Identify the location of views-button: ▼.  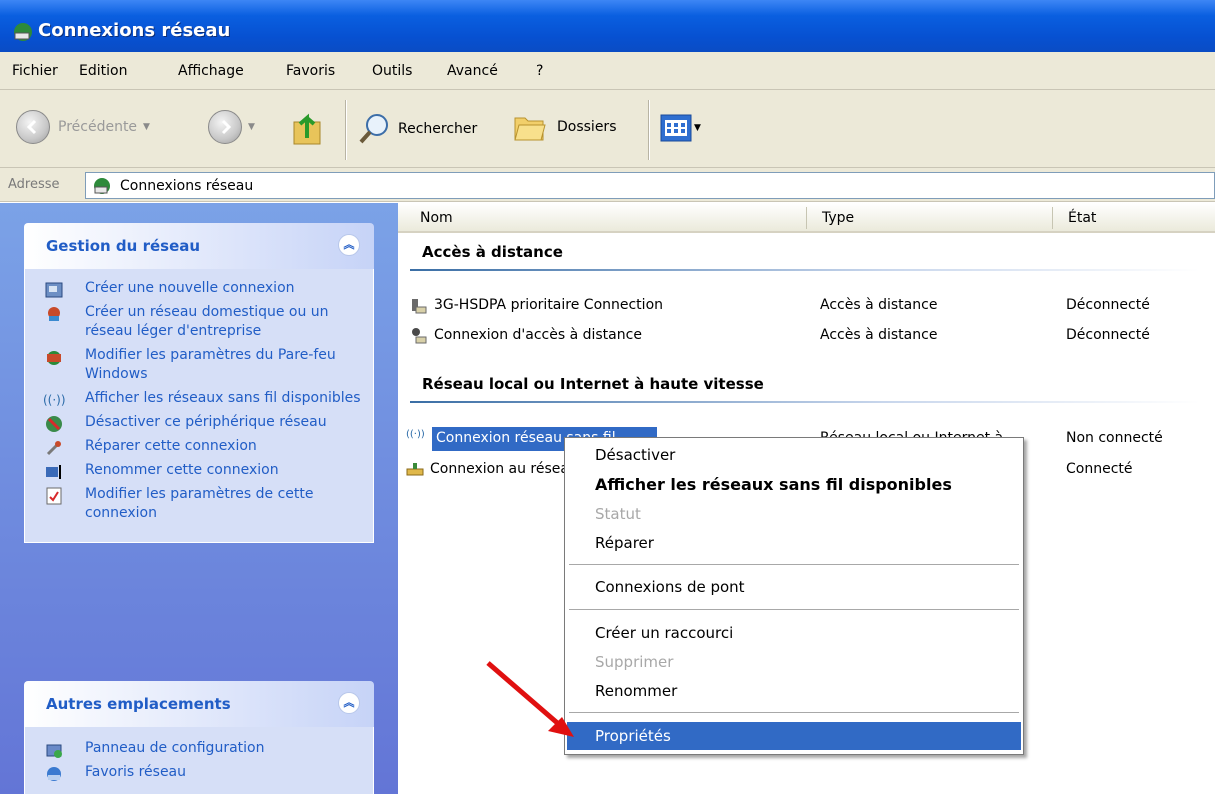
(680, 128).